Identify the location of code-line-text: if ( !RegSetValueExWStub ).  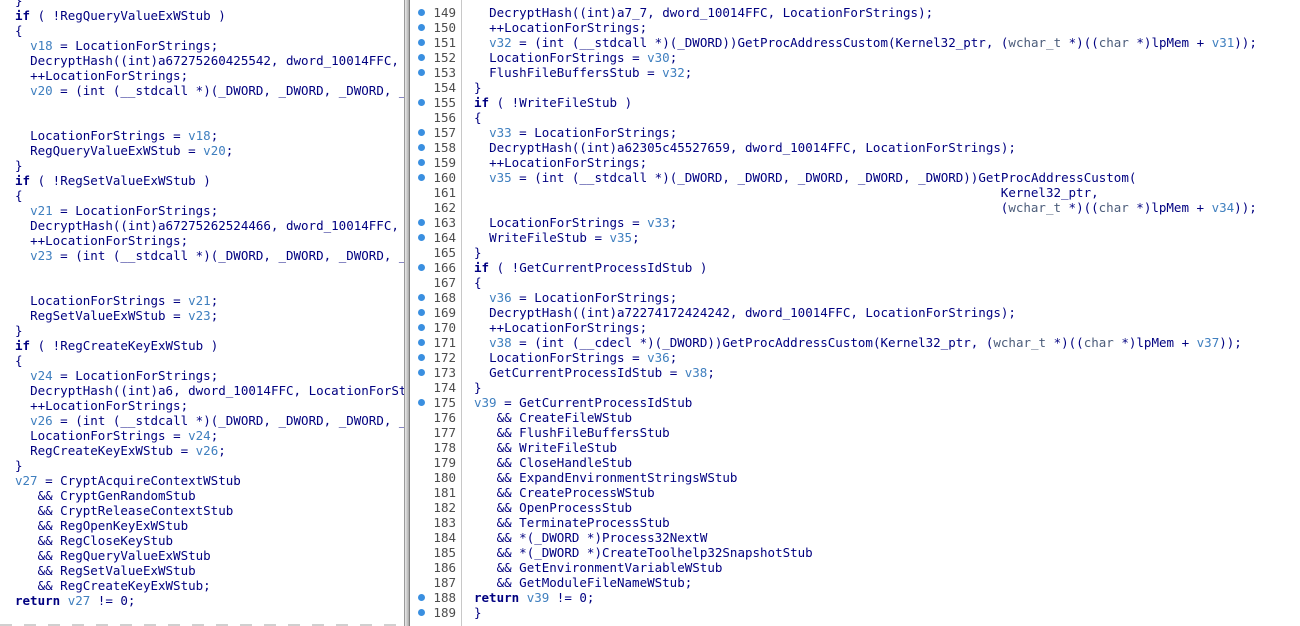
(113, 180).